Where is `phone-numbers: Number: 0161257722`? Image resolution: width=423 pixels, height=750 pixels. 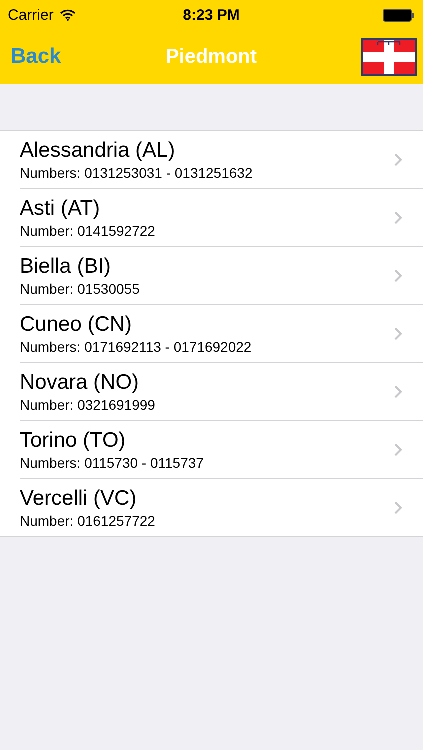 phone-numbers: Number: 0161257722 is located at coordinates (88, 521).